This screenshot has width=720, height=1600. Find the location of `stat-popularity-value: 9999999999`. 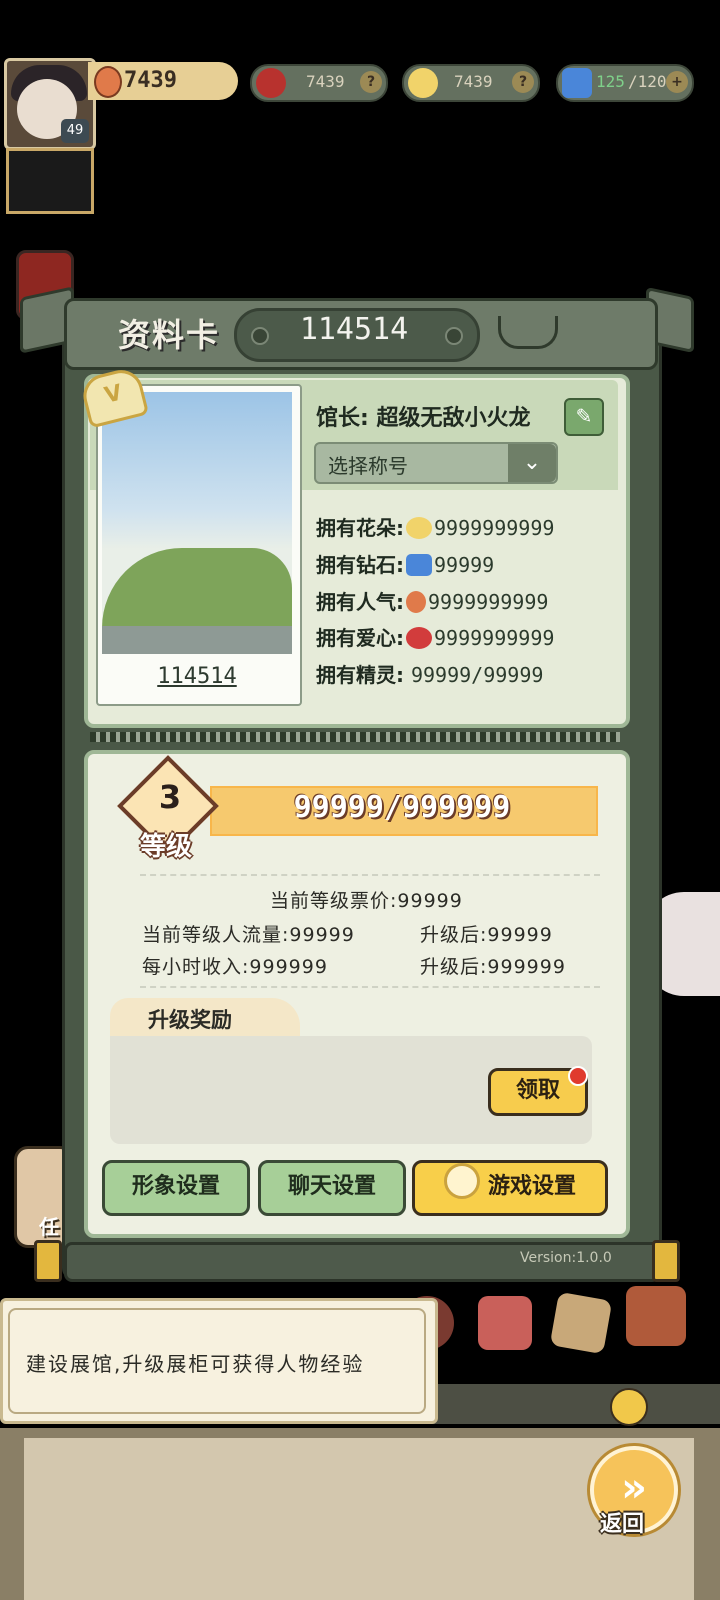

stat-popularity-value: 9999999999 is located at coordinates (488, 602).